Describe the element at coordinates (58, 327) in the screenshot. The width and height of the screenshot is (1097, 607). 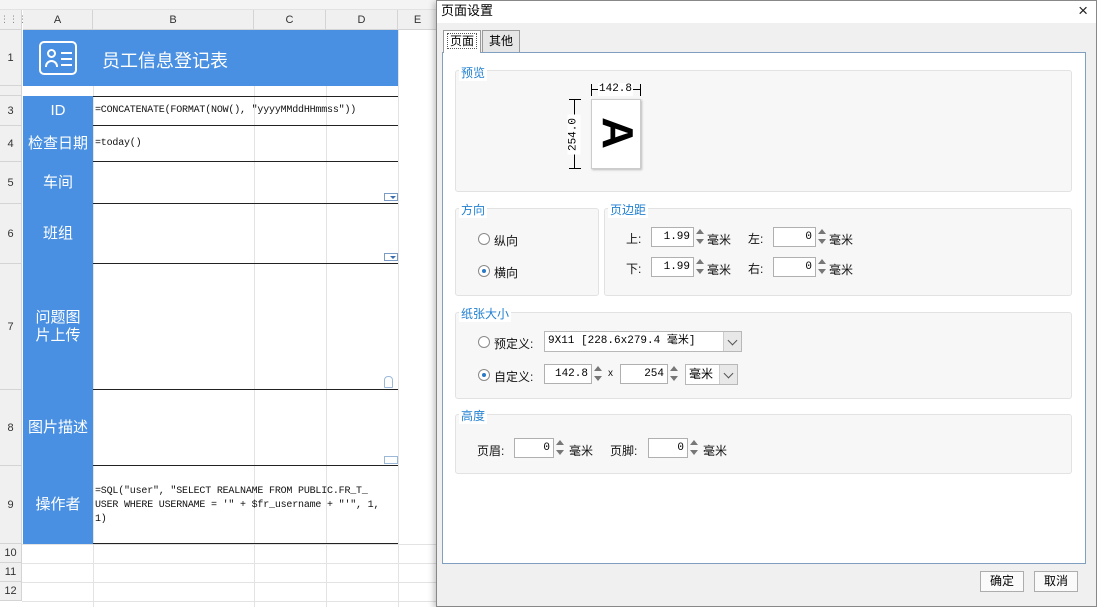
I see `label-photo-upload: 问题图片上传` at that location.